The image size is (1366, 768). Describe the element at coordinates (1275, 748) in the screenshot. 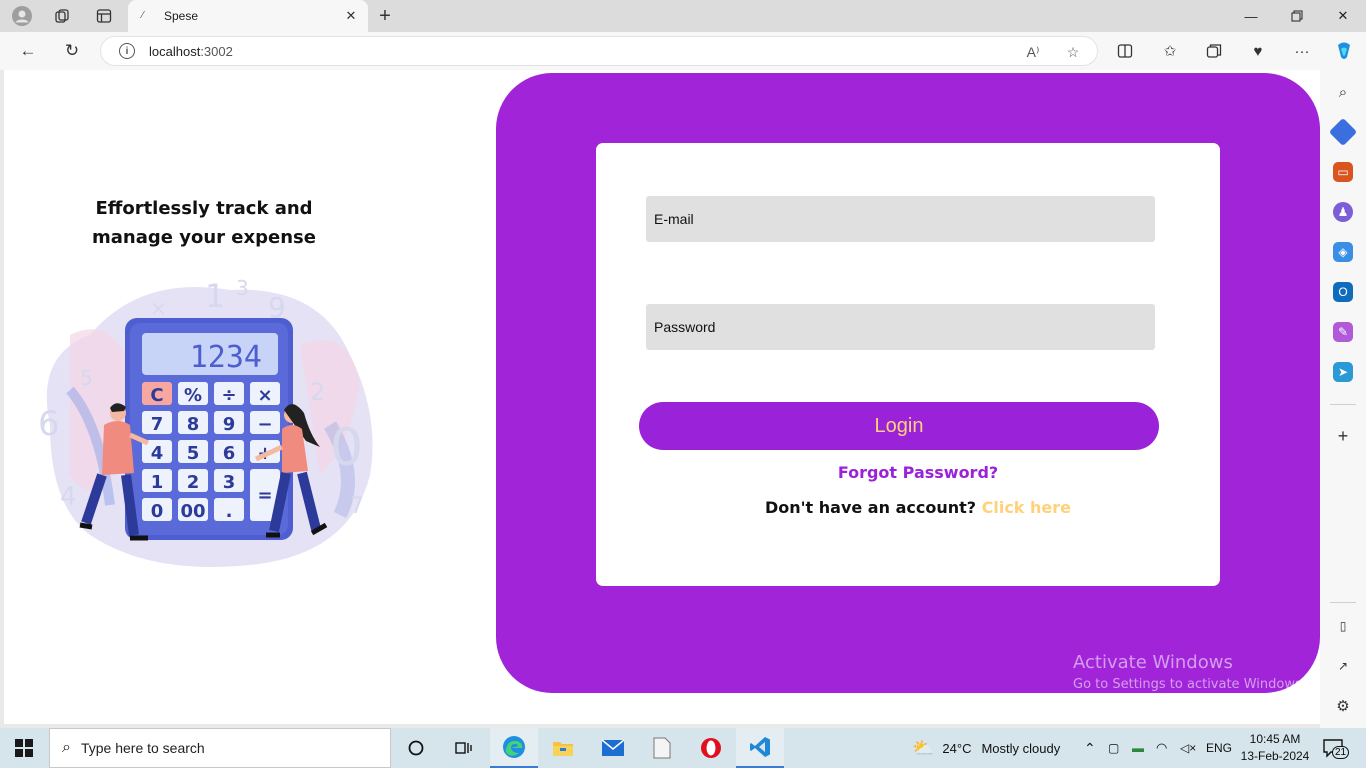

I see `taskbar-clock: 10:45 AM 13-Feb-2024` at that location.